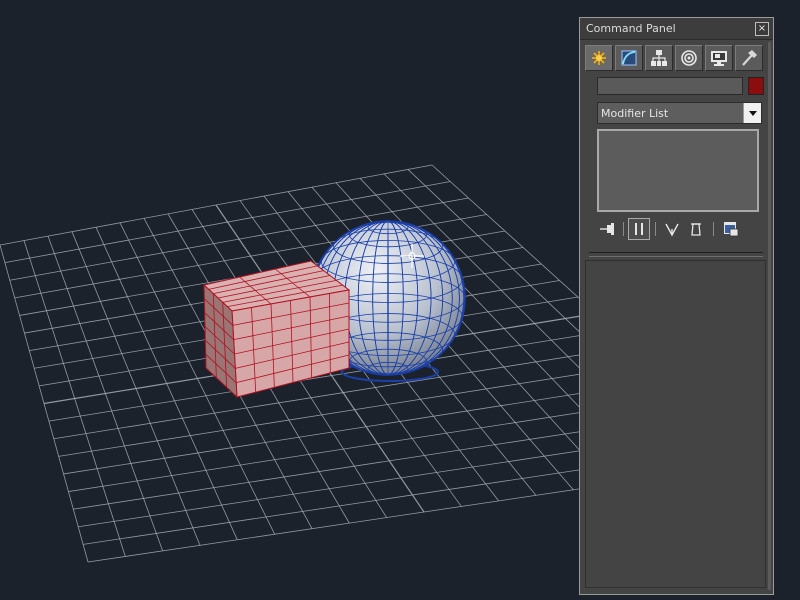  I want to click on chevron-down-icon, so click(752, 113).